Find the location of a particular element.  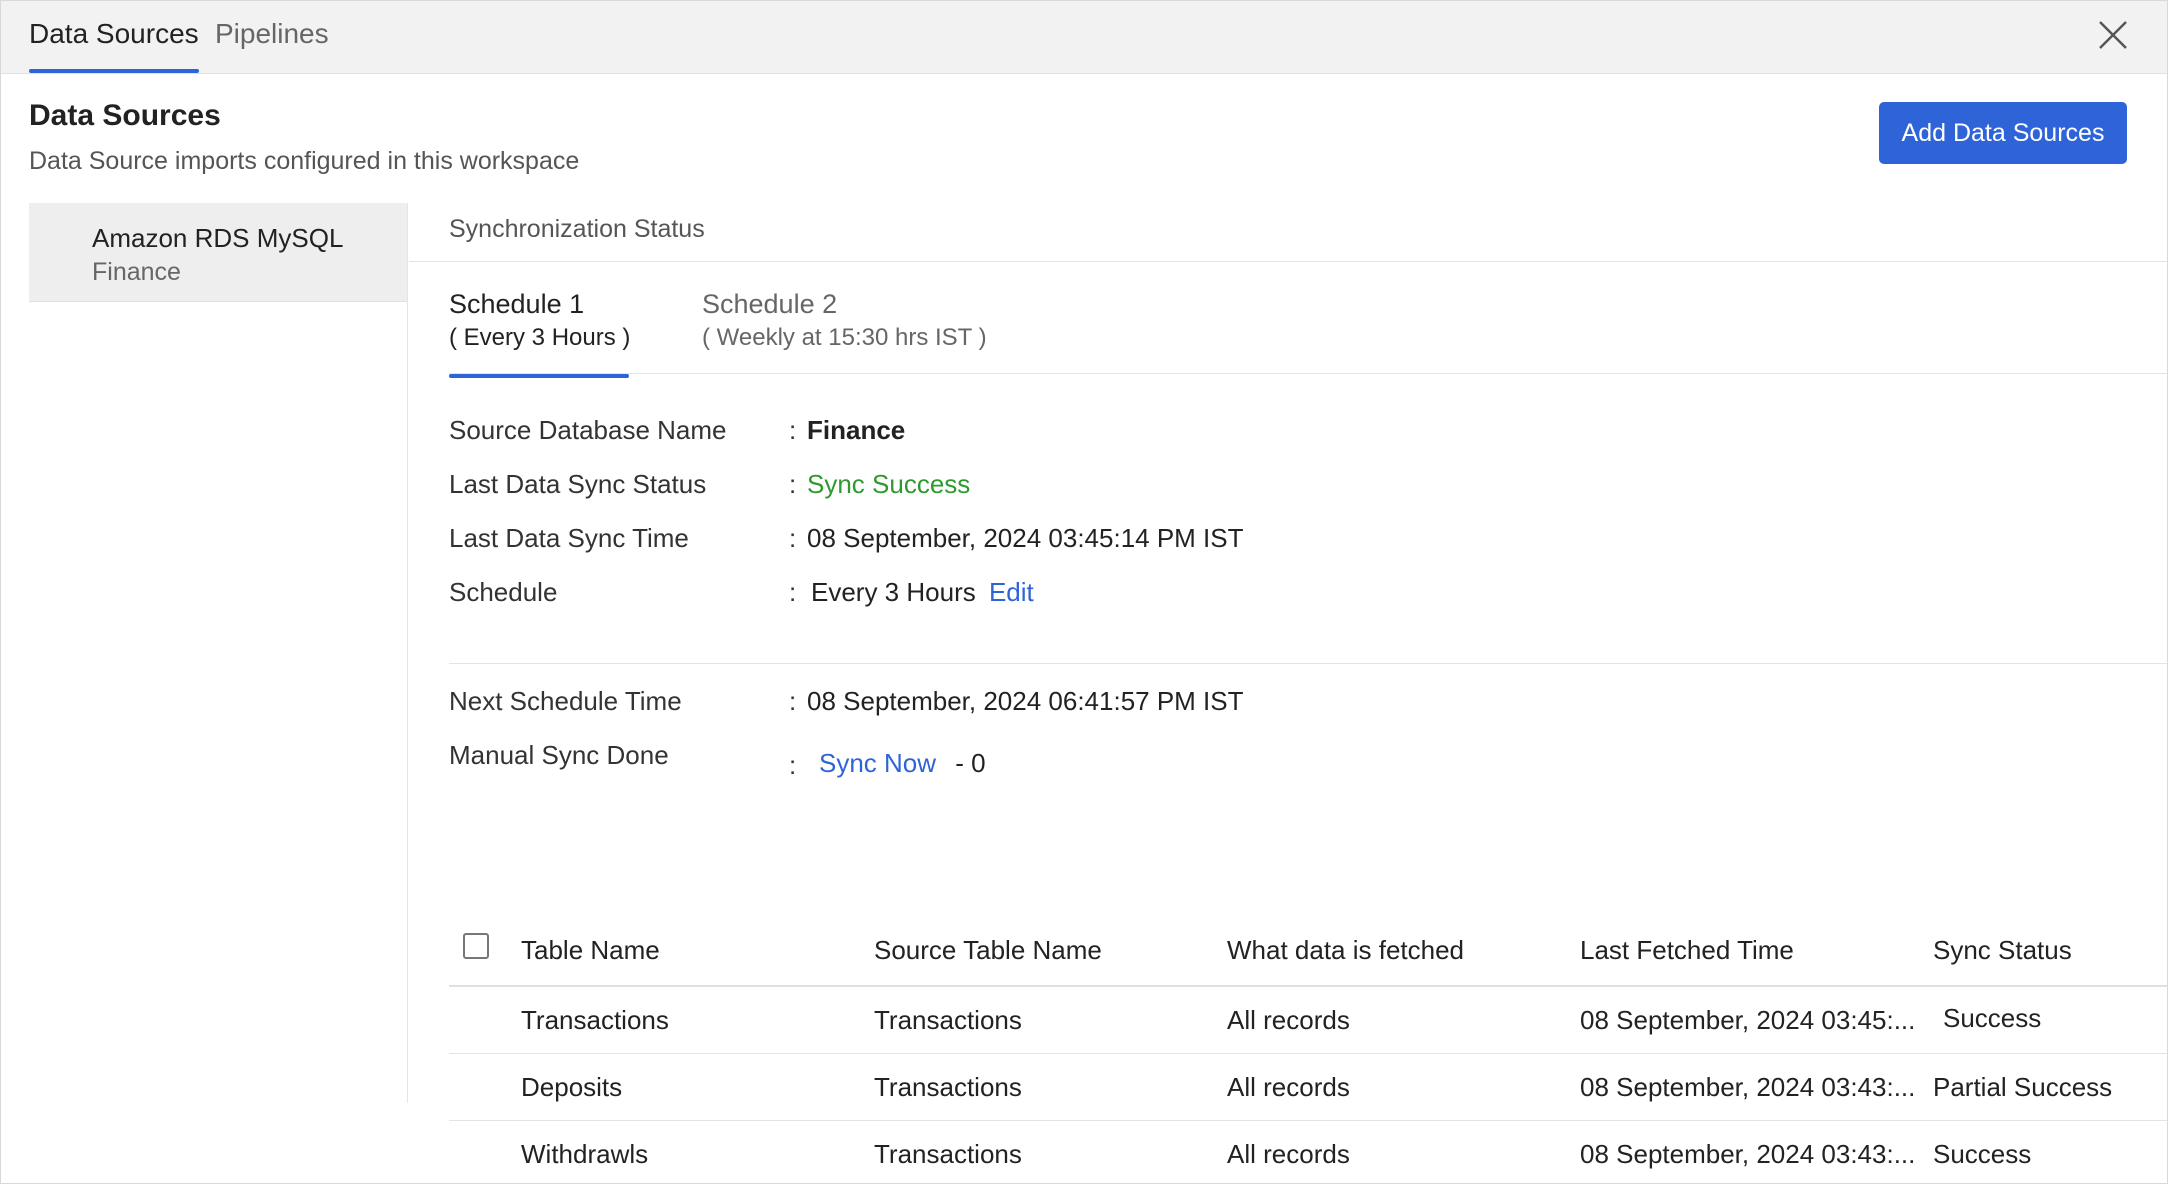

top-tab-bar: Data Sources Pipelines is located at coordinates (1084, 37).